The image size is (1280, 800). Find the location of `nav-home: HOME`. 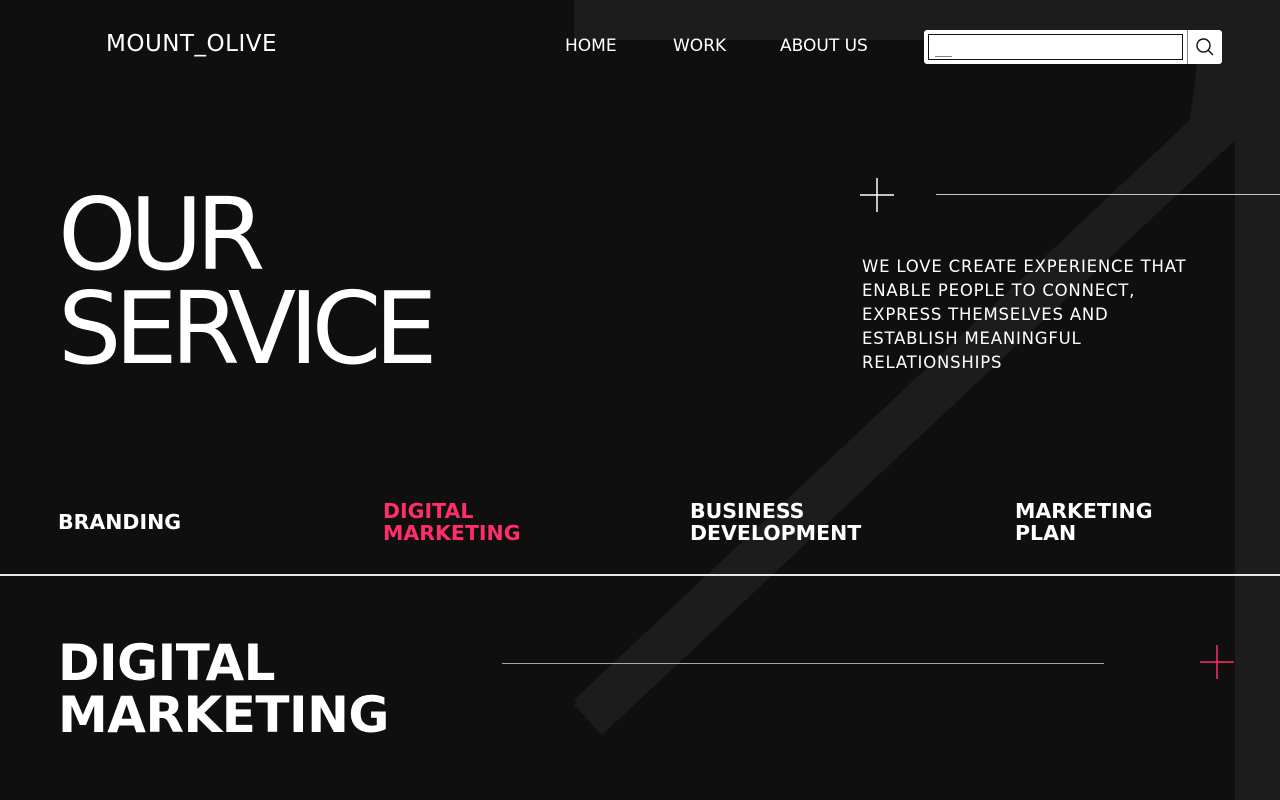

nav-home: HOME is located at coordinates (591, 46).